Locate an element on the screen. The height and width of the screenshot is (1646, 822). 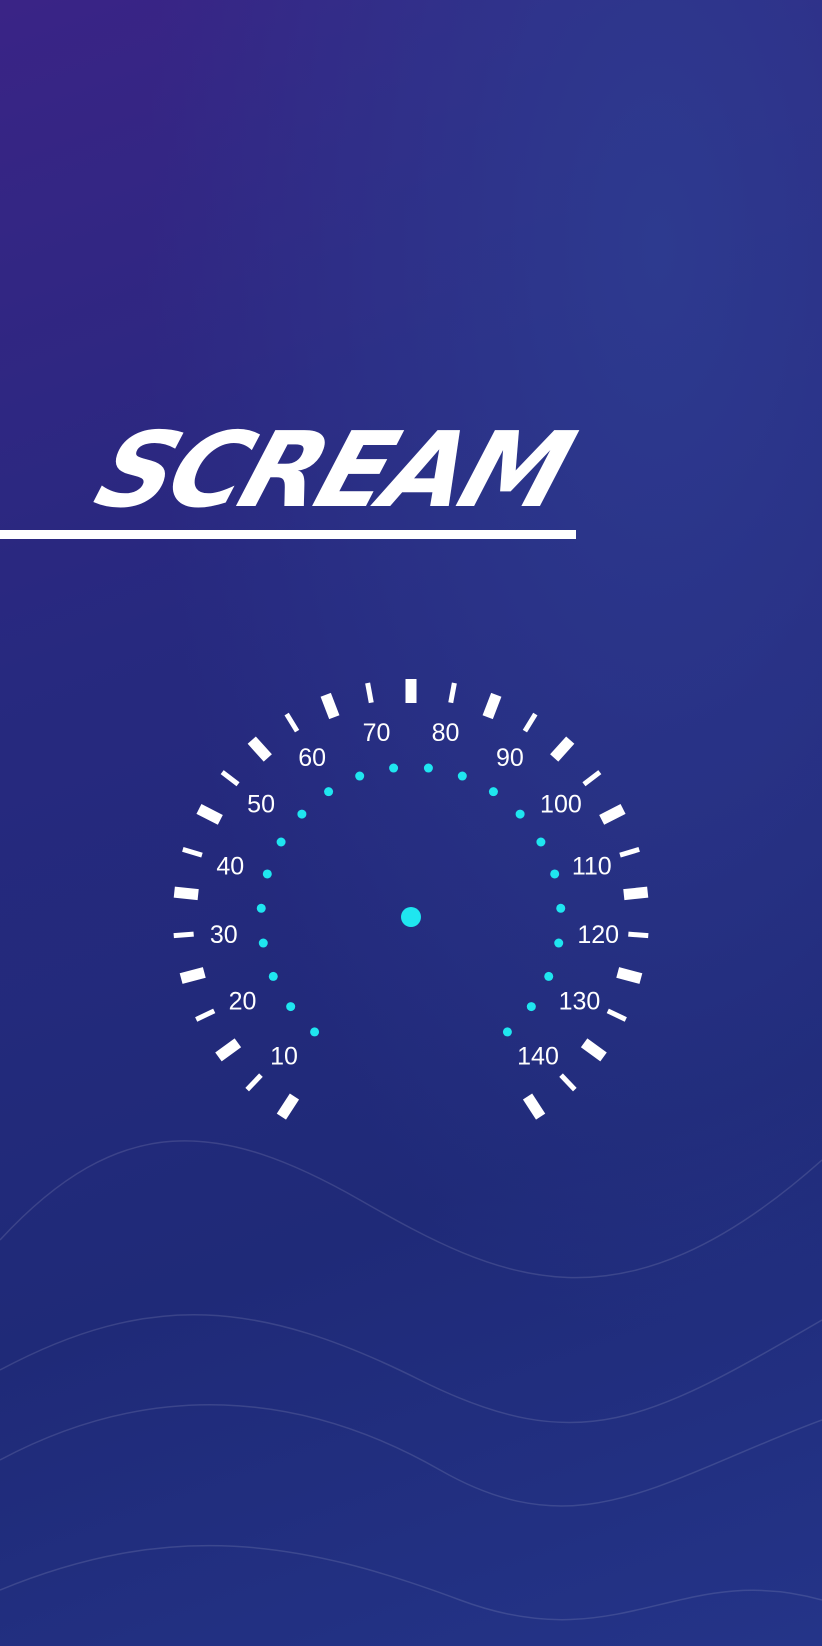
gauge-dots is located at coordinates (411, 900).